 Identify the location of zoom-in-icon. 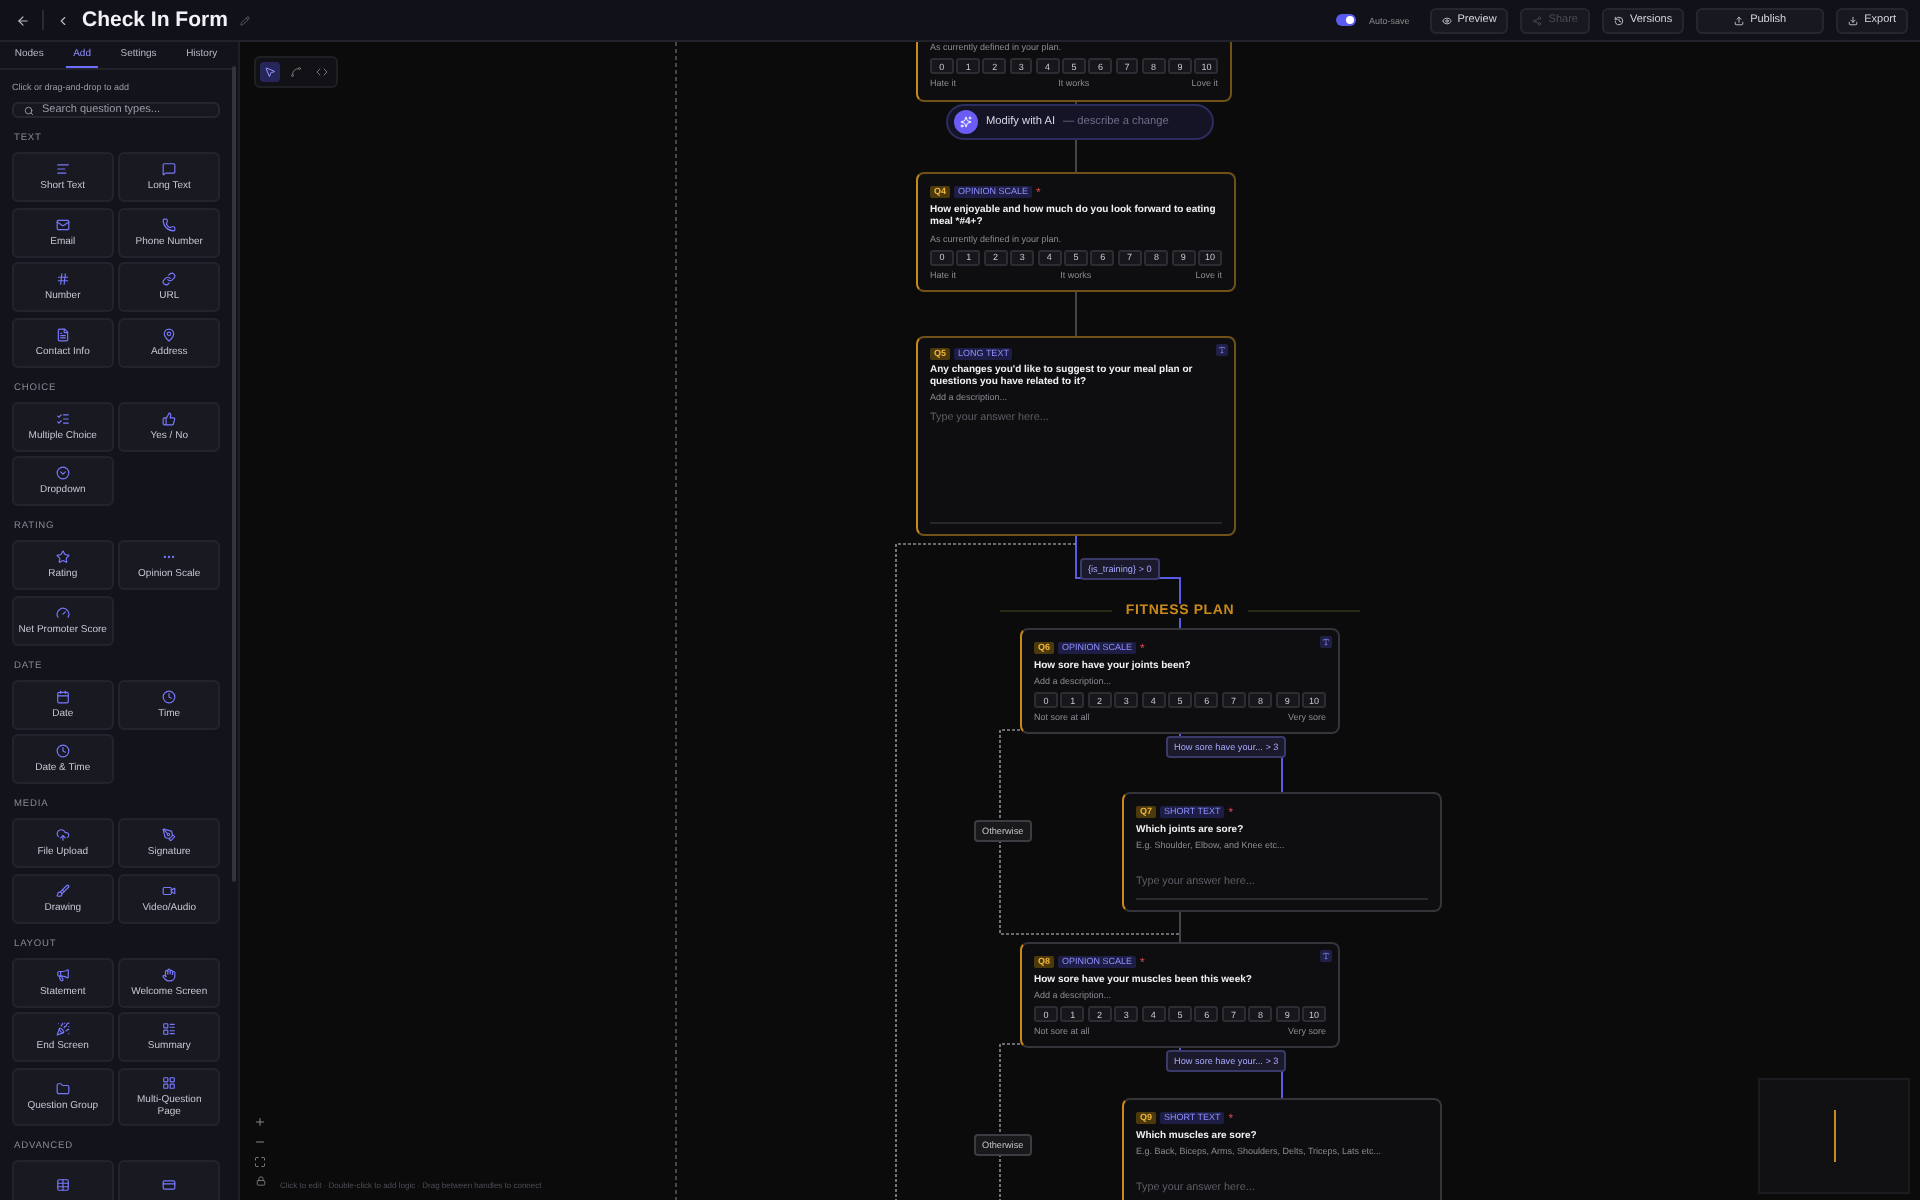
(260, 1121).